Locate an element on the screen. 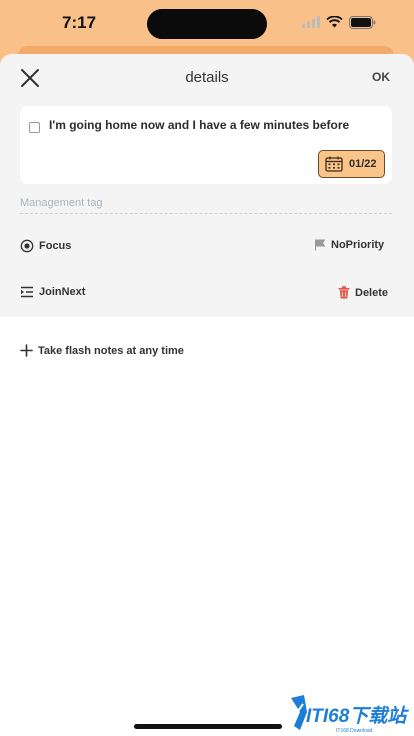  svg-text: IT168 Download is located at coordinates (354, 731).